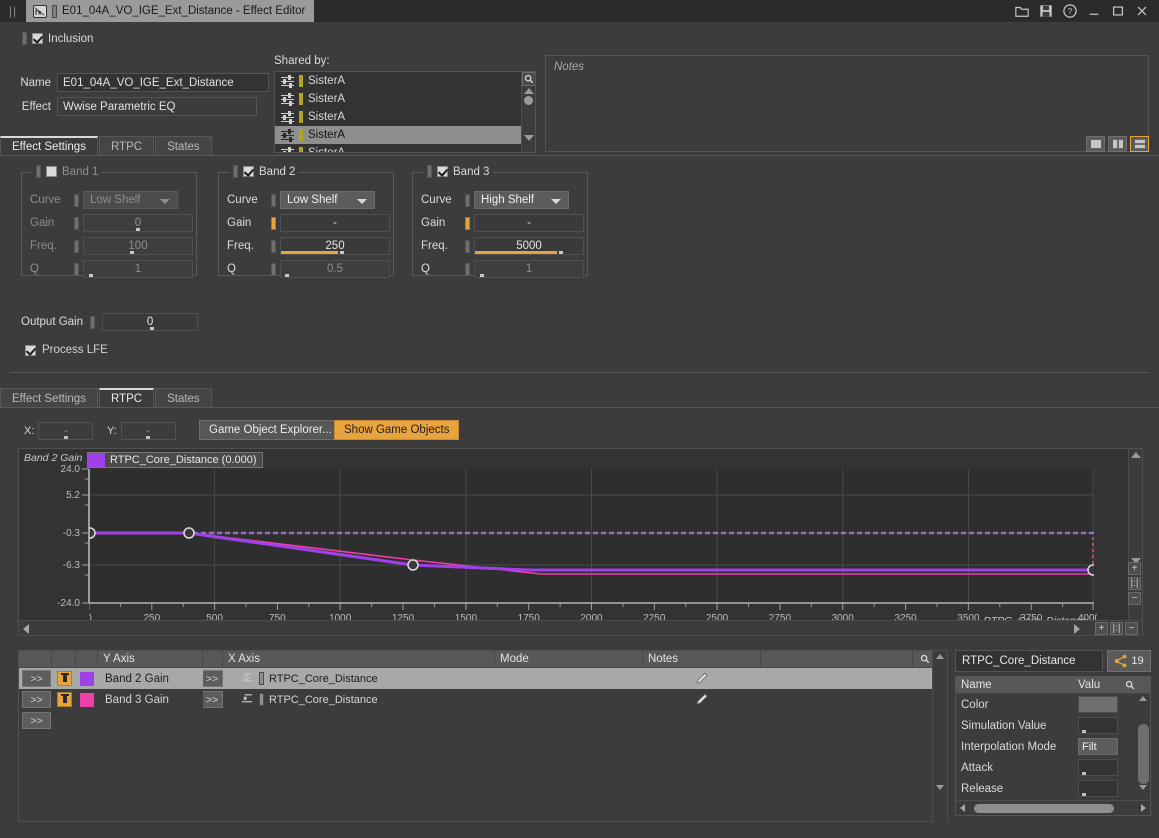 The width and height of the screenshot is (1159, 838). What do you see at coordinates (38, 171) in the screenshot?
I see `band-1-rtpc-indicator` at bounding box center [38, 171].